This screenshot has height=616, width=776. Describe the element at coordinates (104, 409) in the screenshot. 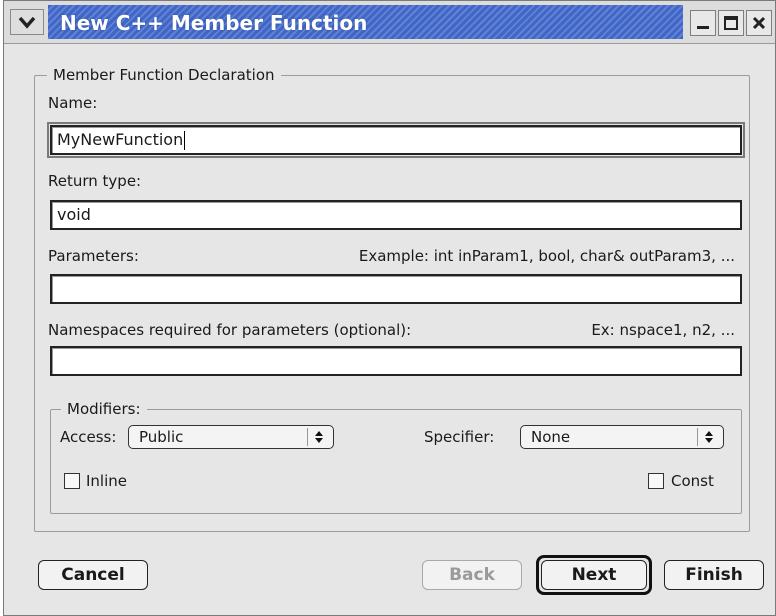

I see `modifiers-legend: Modifiers:` at that location.